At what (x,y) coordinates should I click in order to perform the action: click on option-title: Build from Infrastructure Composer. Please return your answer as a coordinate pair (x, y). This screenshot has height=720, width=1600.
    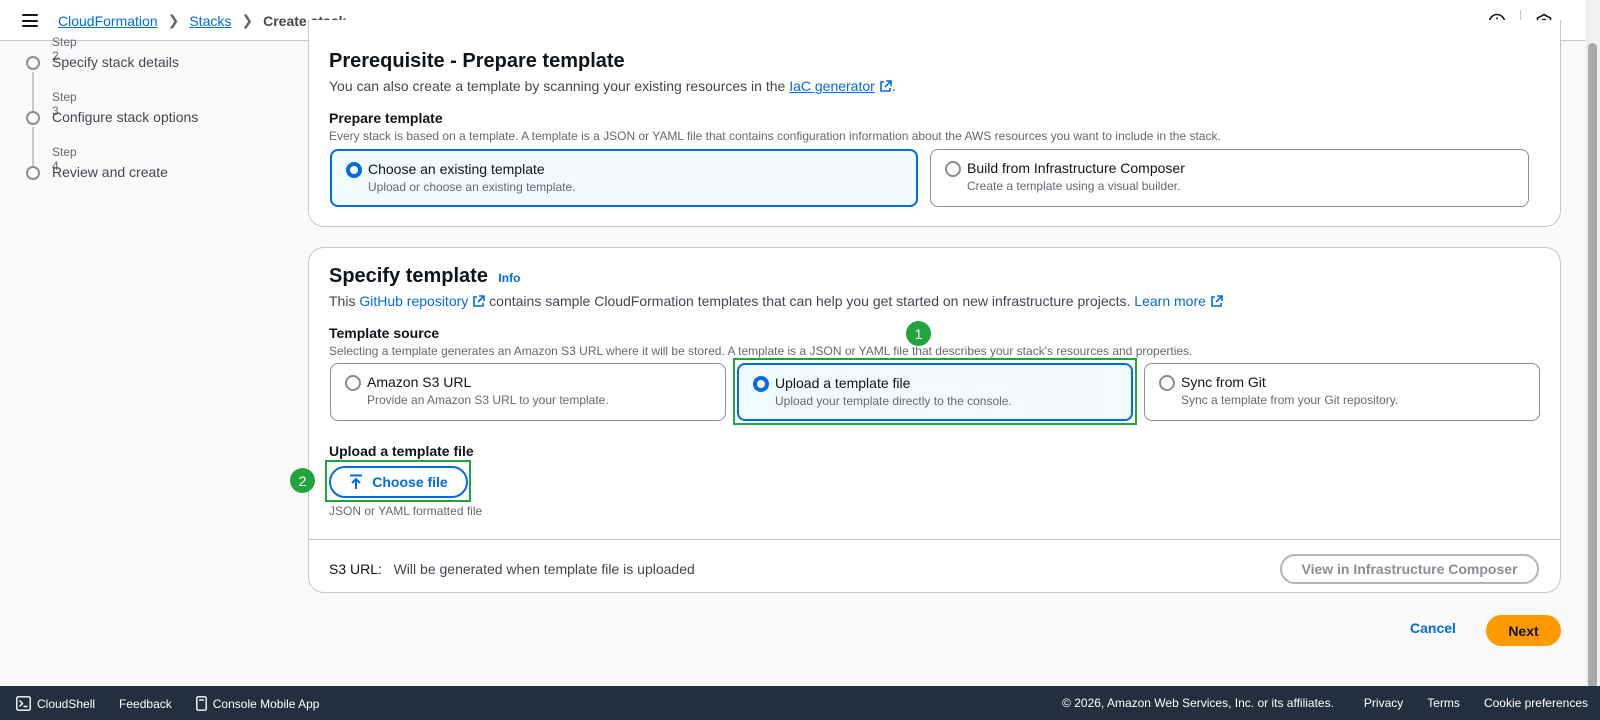
    Looking at the image, I should click on (1076, 168).